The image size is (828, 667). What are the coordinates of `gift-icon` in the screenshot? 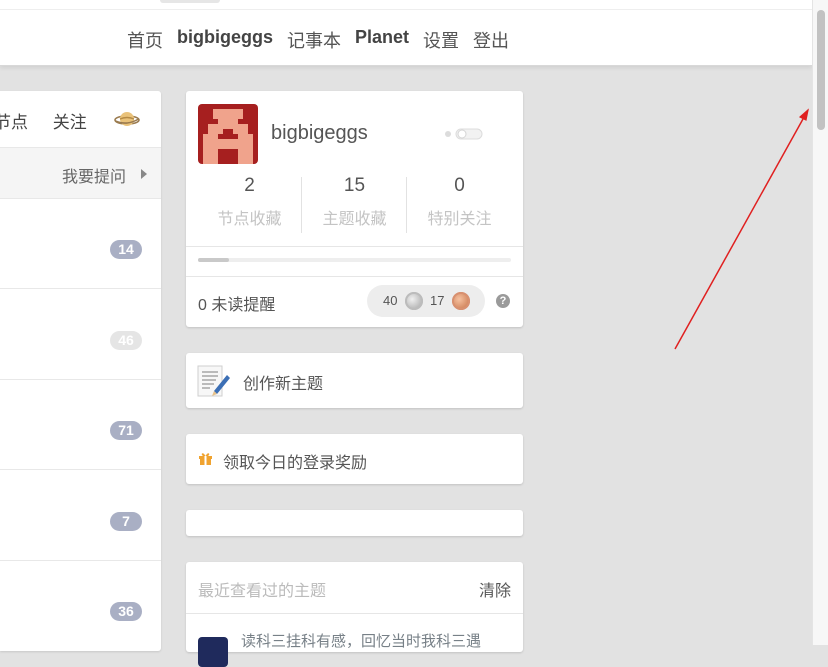 It's located at (205, 459).